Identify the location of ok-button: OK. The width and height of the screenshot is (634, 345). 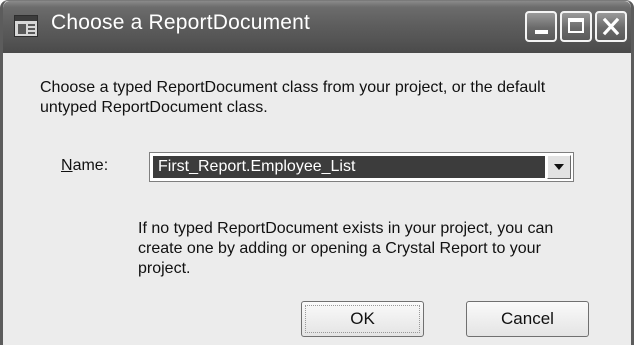
(362, 319).